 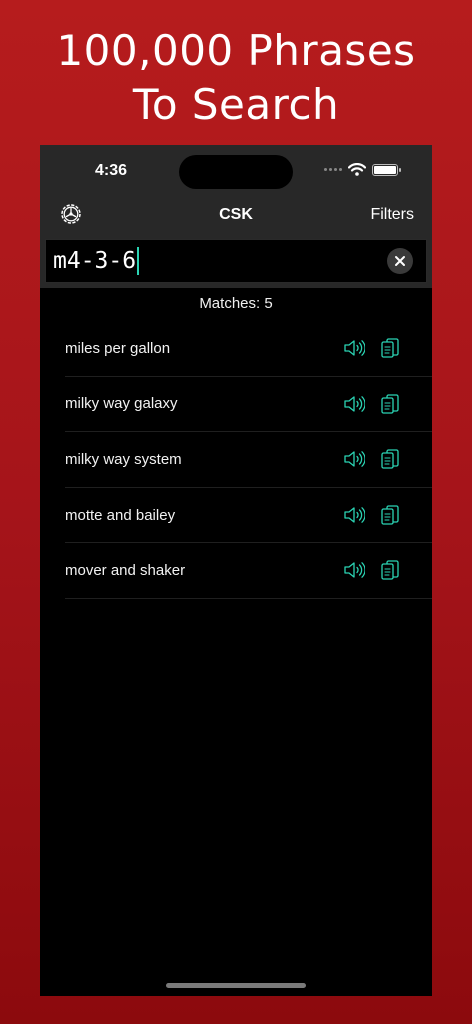 I want to click on phrase-text: milky way galaxy, so click(x=121, y=404).